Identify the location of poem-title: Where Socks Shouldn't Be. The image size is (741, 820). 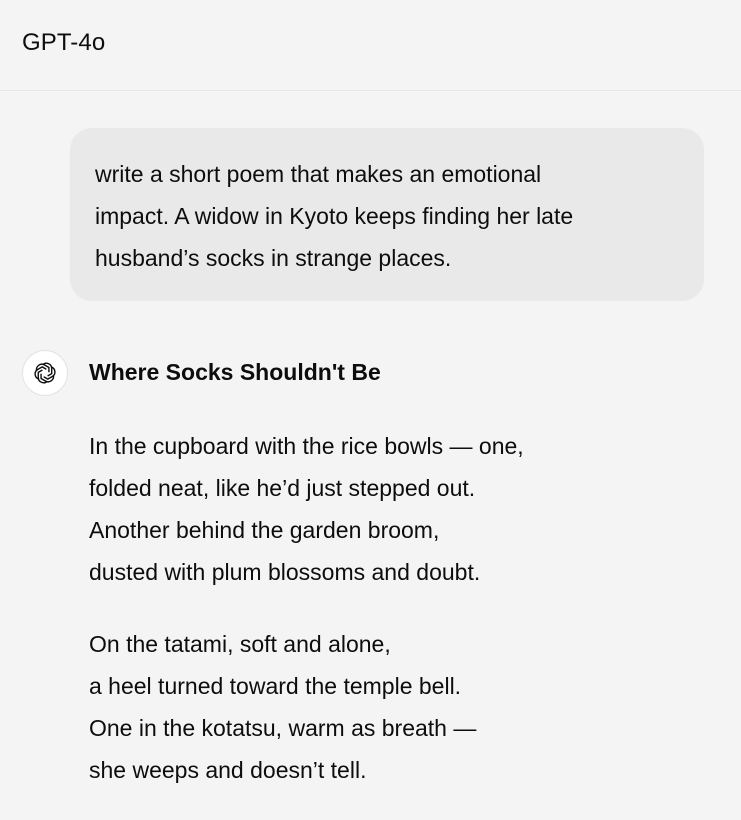
(235, 372).